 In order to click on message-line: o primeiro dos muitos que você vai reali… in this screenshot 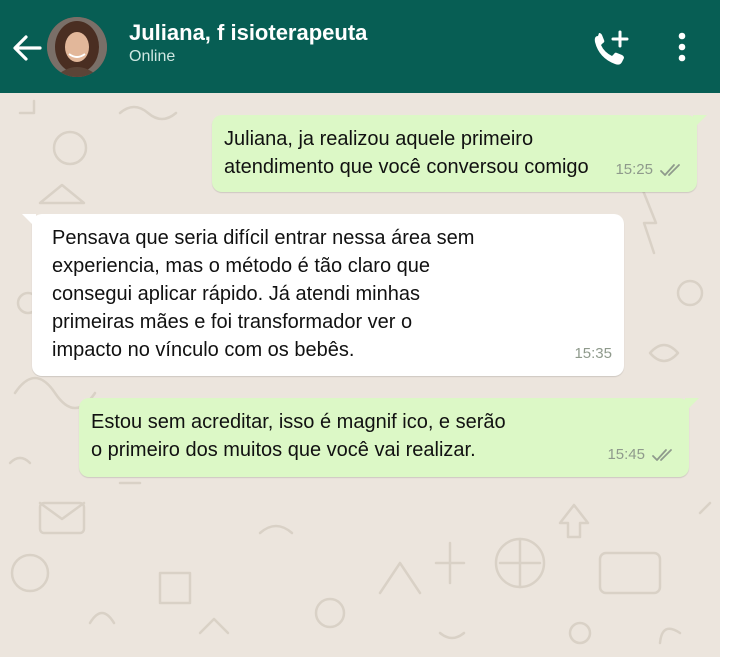, I will do `click(283, 450)`.